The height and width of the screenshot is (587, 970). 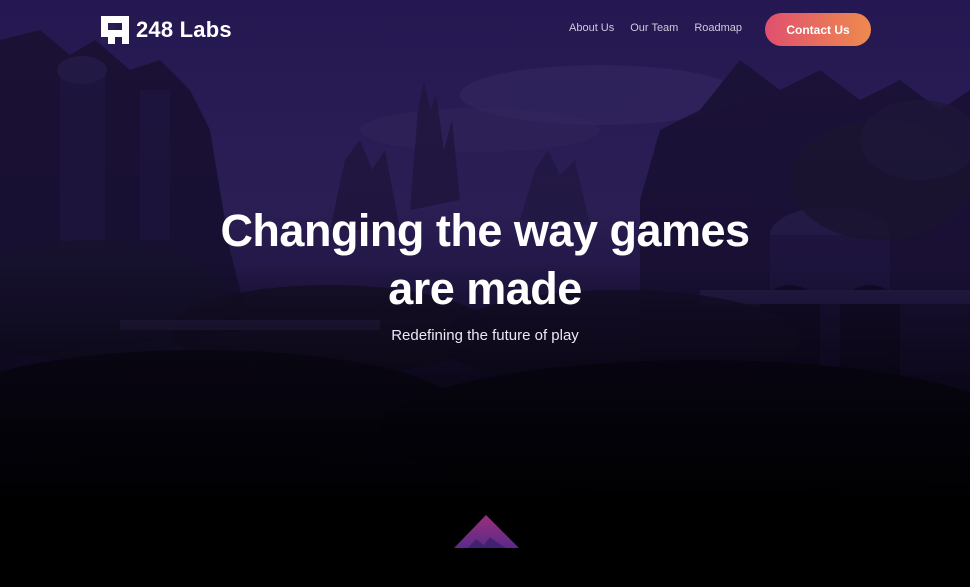 I want to click on nav-links: About Us Our Team Roadmap, so click(x=663, y=28).